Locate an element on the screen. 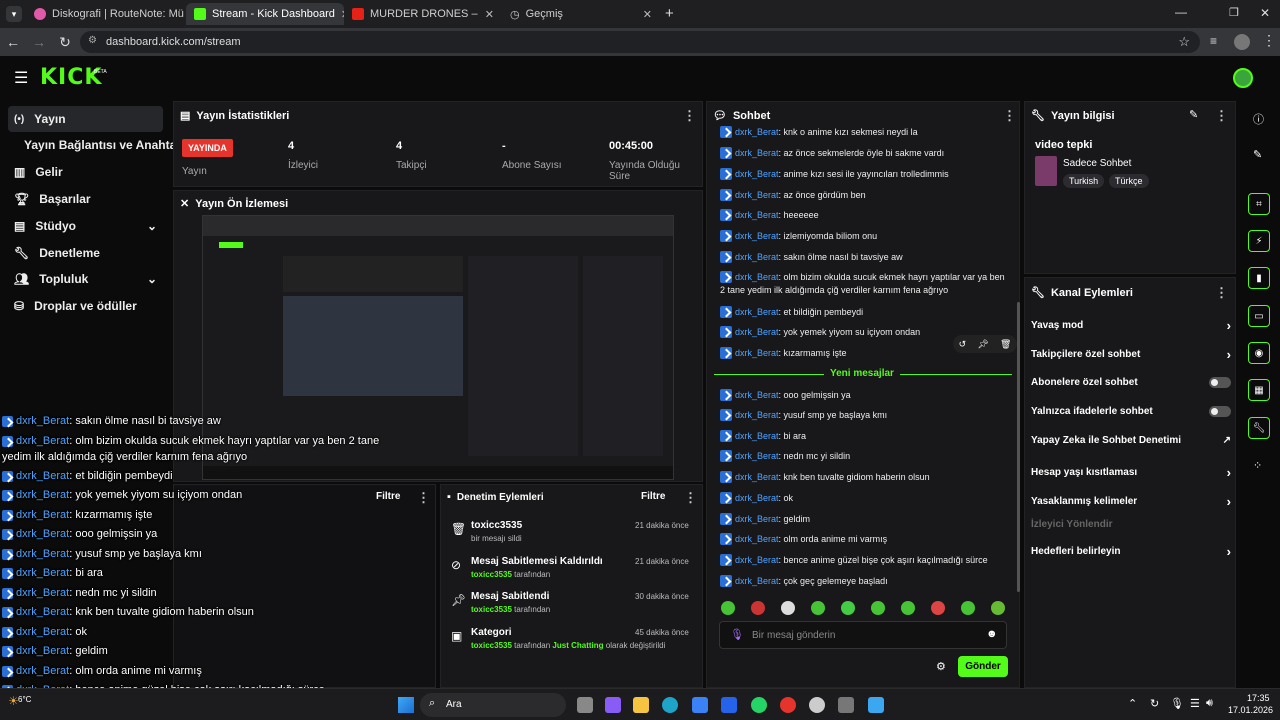 This screenshot has width=1280, height=720. clock-time: 17:35 is located at coordinates (1258, 698).